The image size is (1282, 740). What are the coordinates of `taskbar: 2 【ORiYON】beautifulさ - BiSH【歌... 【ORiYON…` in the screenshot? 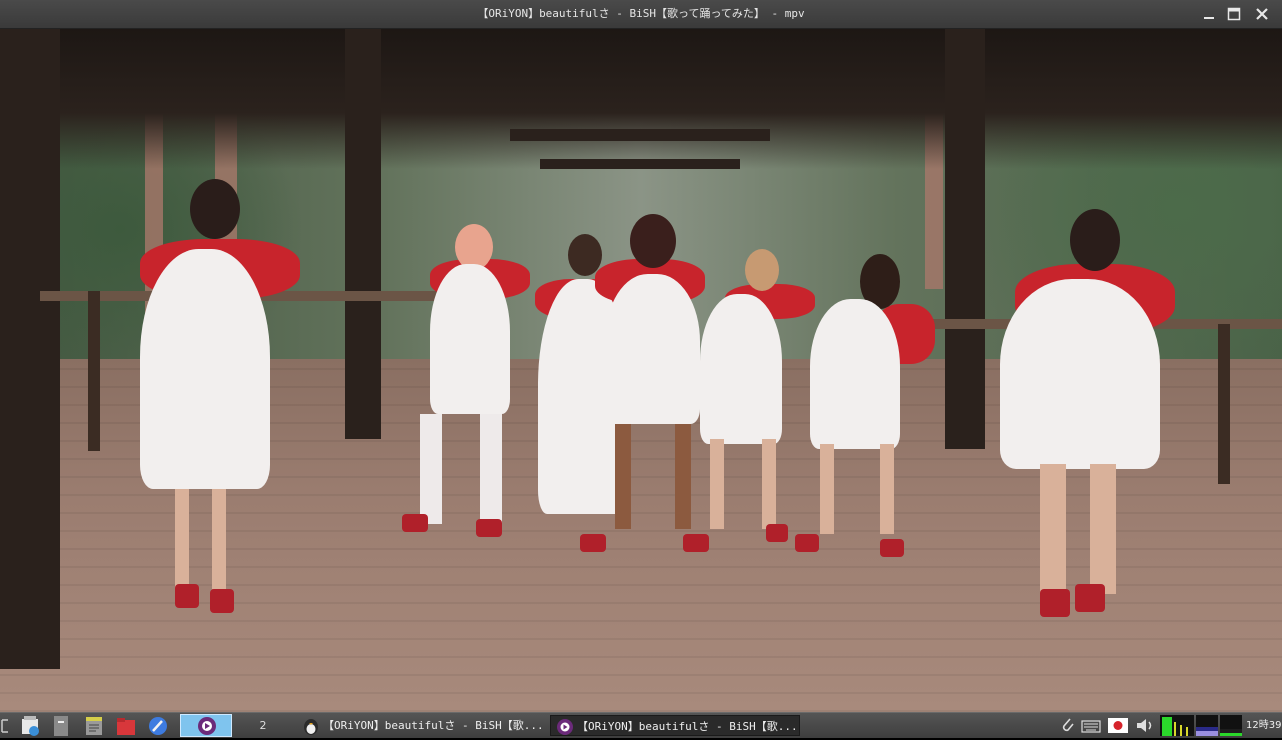 It's located at (641, 725).